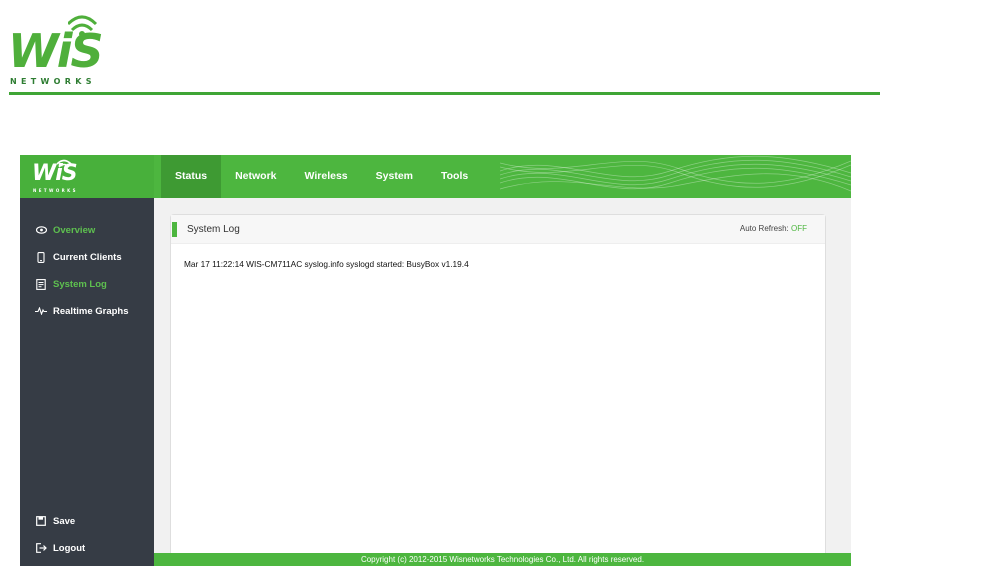 The width and height of the screenshot is (985, 566). I want to click on ui-logo: WiS NETWORKS, so click(87, 176).